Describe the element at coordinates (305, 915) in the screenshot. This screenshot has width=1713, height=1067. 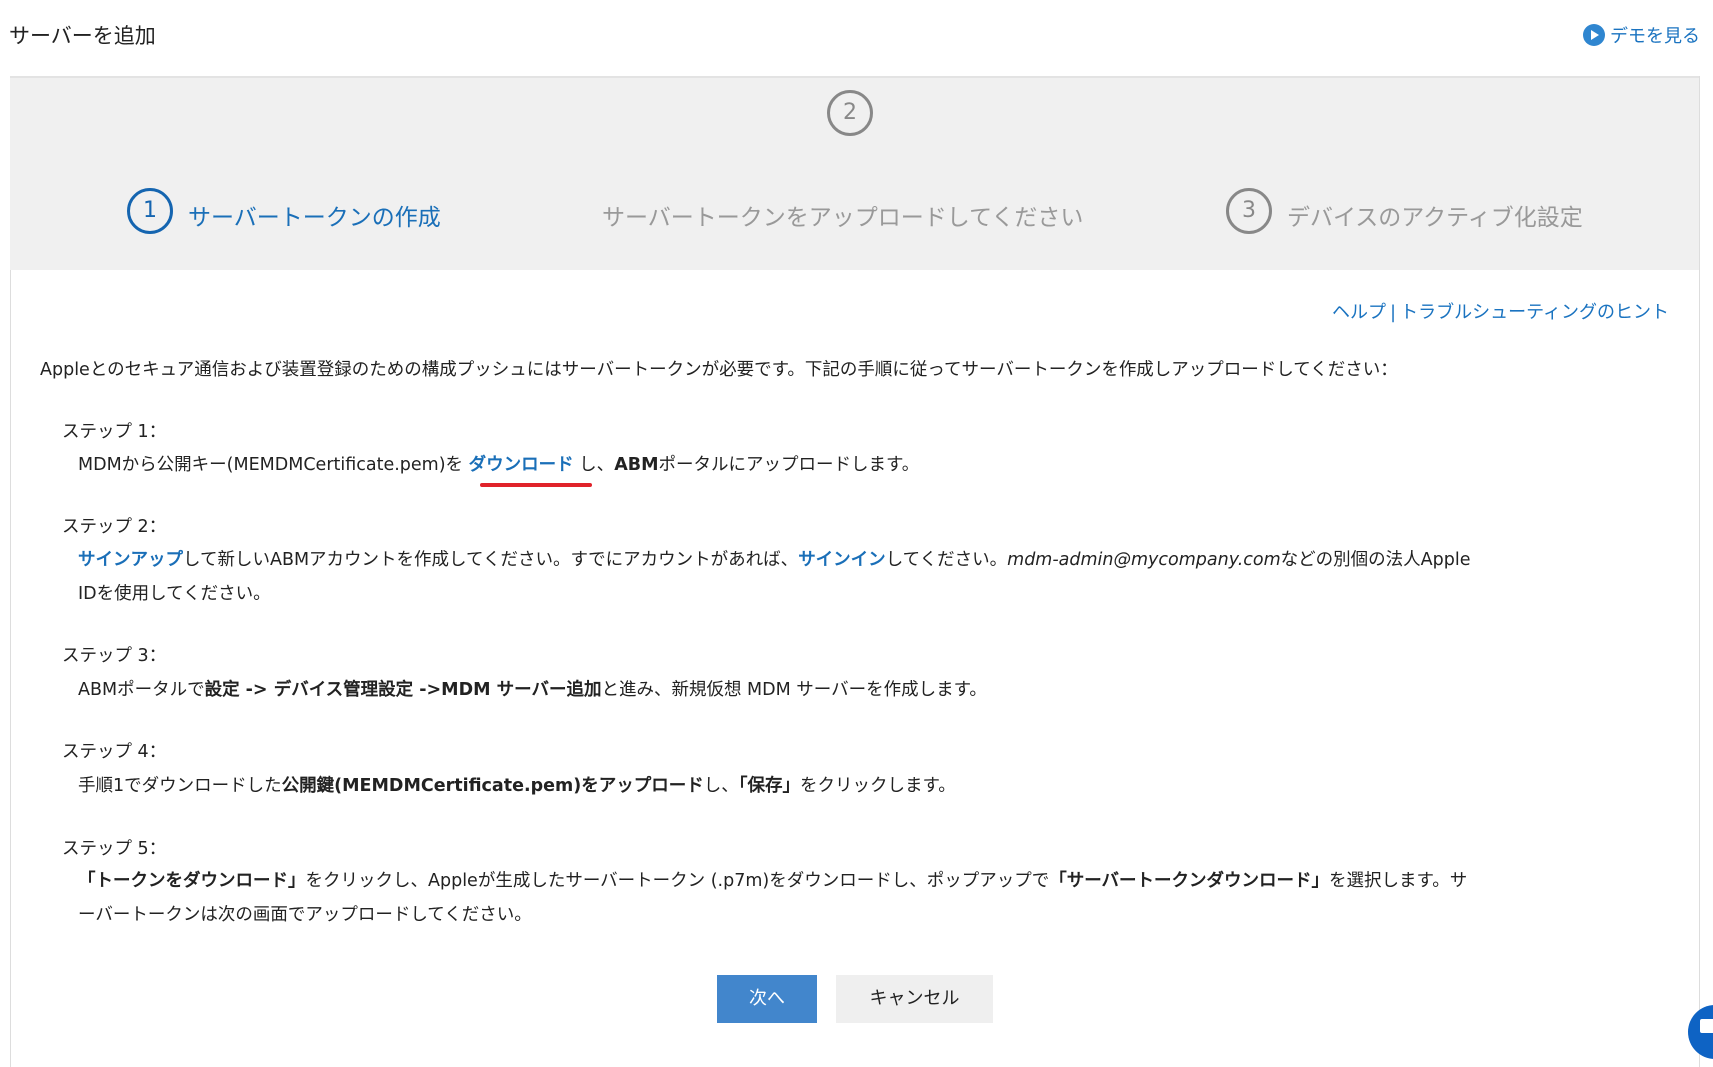
I see `step-5-text-cont: ーバートークンは次の画面でアップロードしてください。` at that location.